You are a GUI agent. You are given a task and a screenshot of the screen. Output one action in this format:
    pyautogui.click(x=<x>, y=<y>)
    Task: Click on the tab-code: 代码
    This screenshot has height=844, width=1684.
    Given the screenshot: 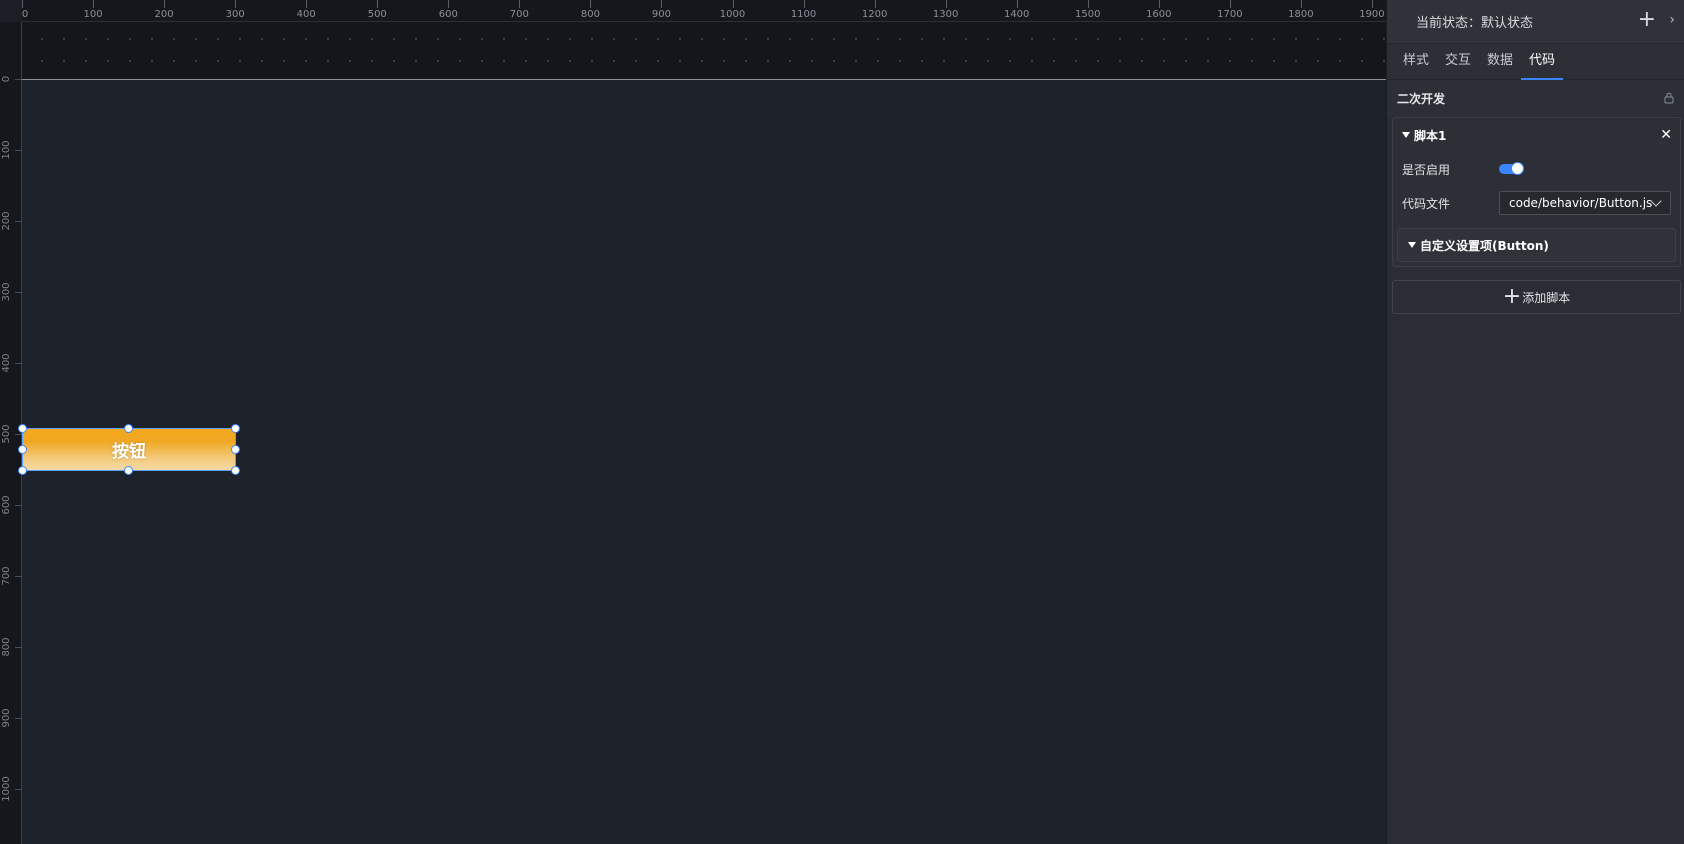 What is the action you would take?
    pyautogui.click(x=1542, y=62)
    